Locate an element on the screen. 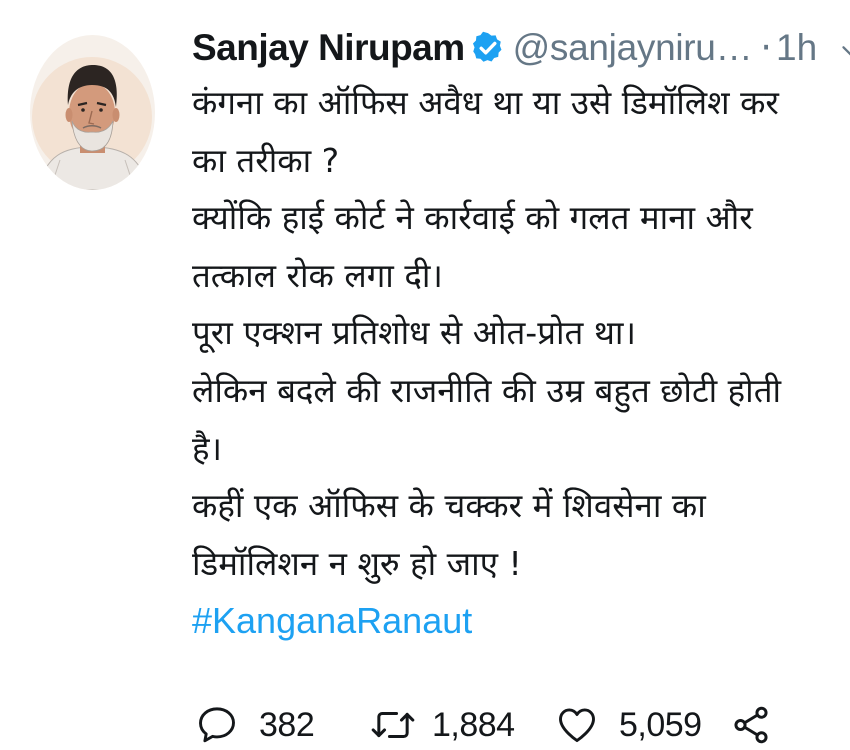 The width and height of the screenshot is (850, 750). tweet-text-line: तत्काल रोक लगा दी। is located at coordinates (317, 275).